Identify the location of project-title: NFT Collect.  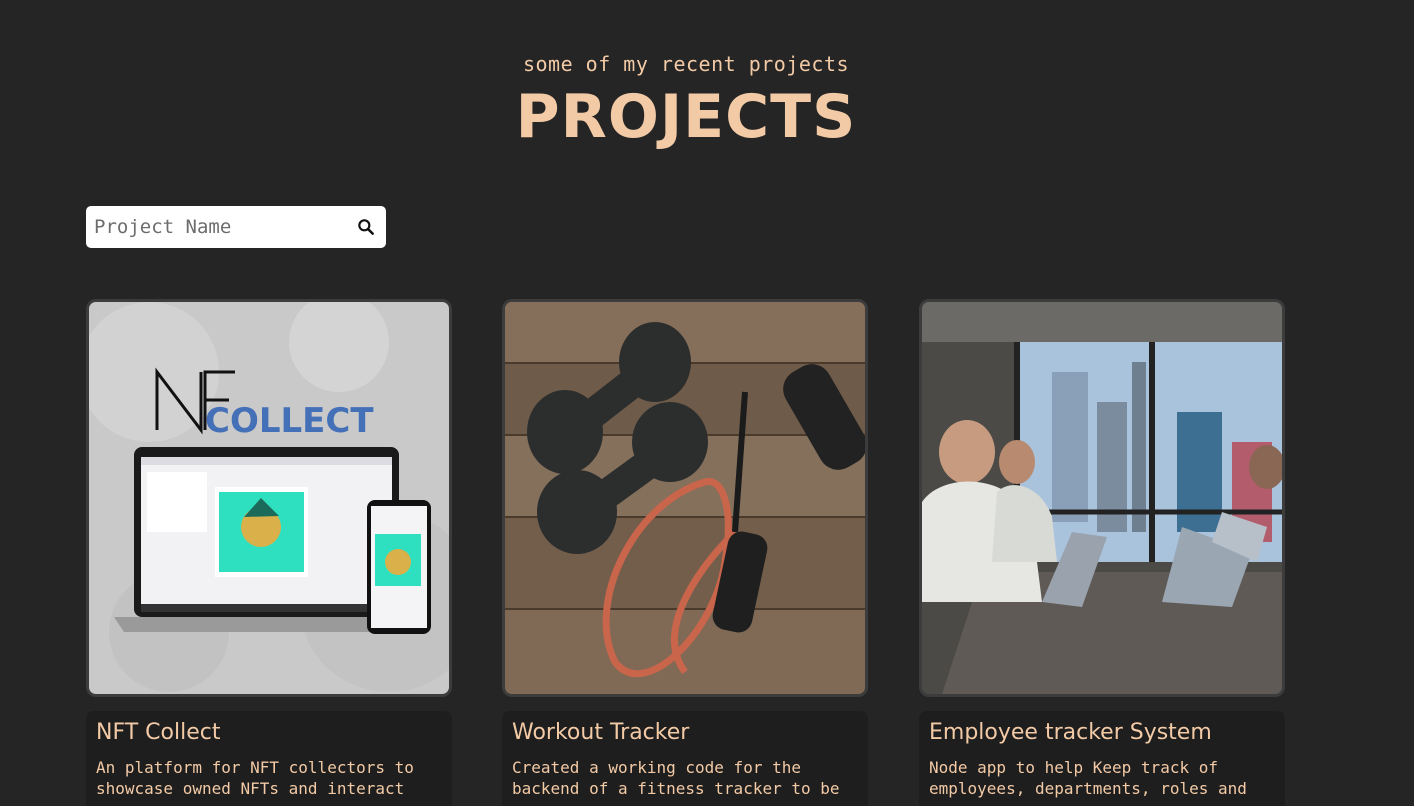
(269, 733).